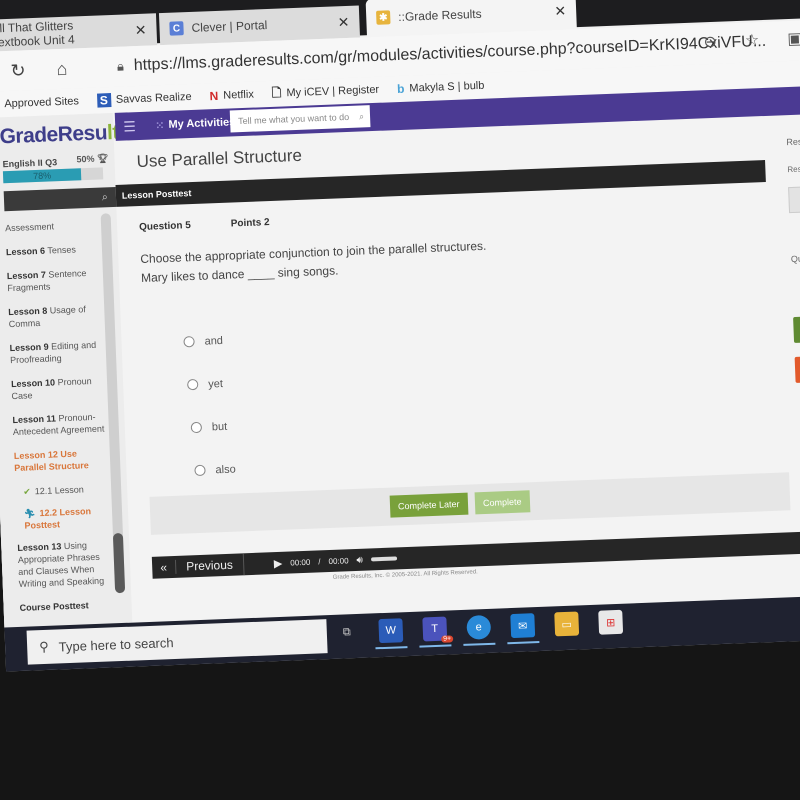 Image resolution: width=800 pixels, height=800 pixels. I want to click on teams-badge: 9+, so click(447, 639).